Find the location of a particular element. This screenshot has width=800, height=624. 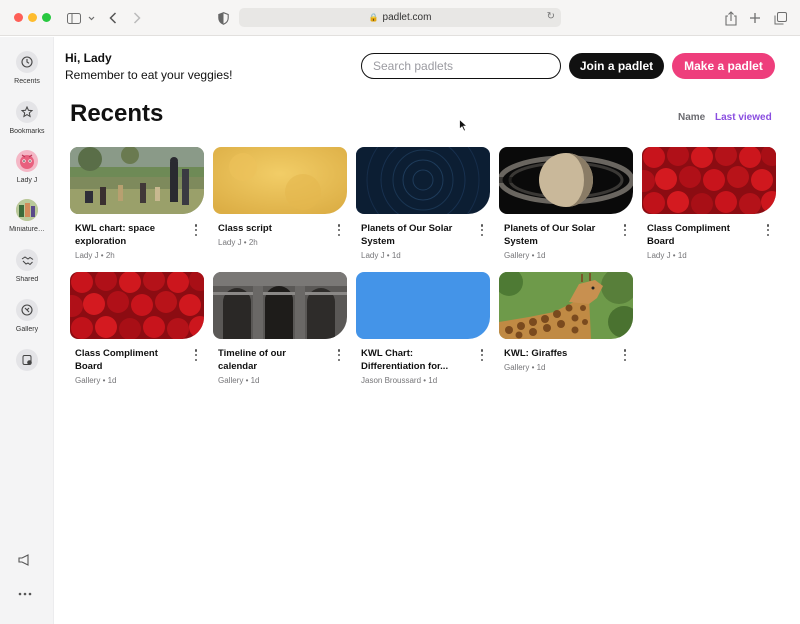

maximize-window-button is located at coordinates (46, 17).